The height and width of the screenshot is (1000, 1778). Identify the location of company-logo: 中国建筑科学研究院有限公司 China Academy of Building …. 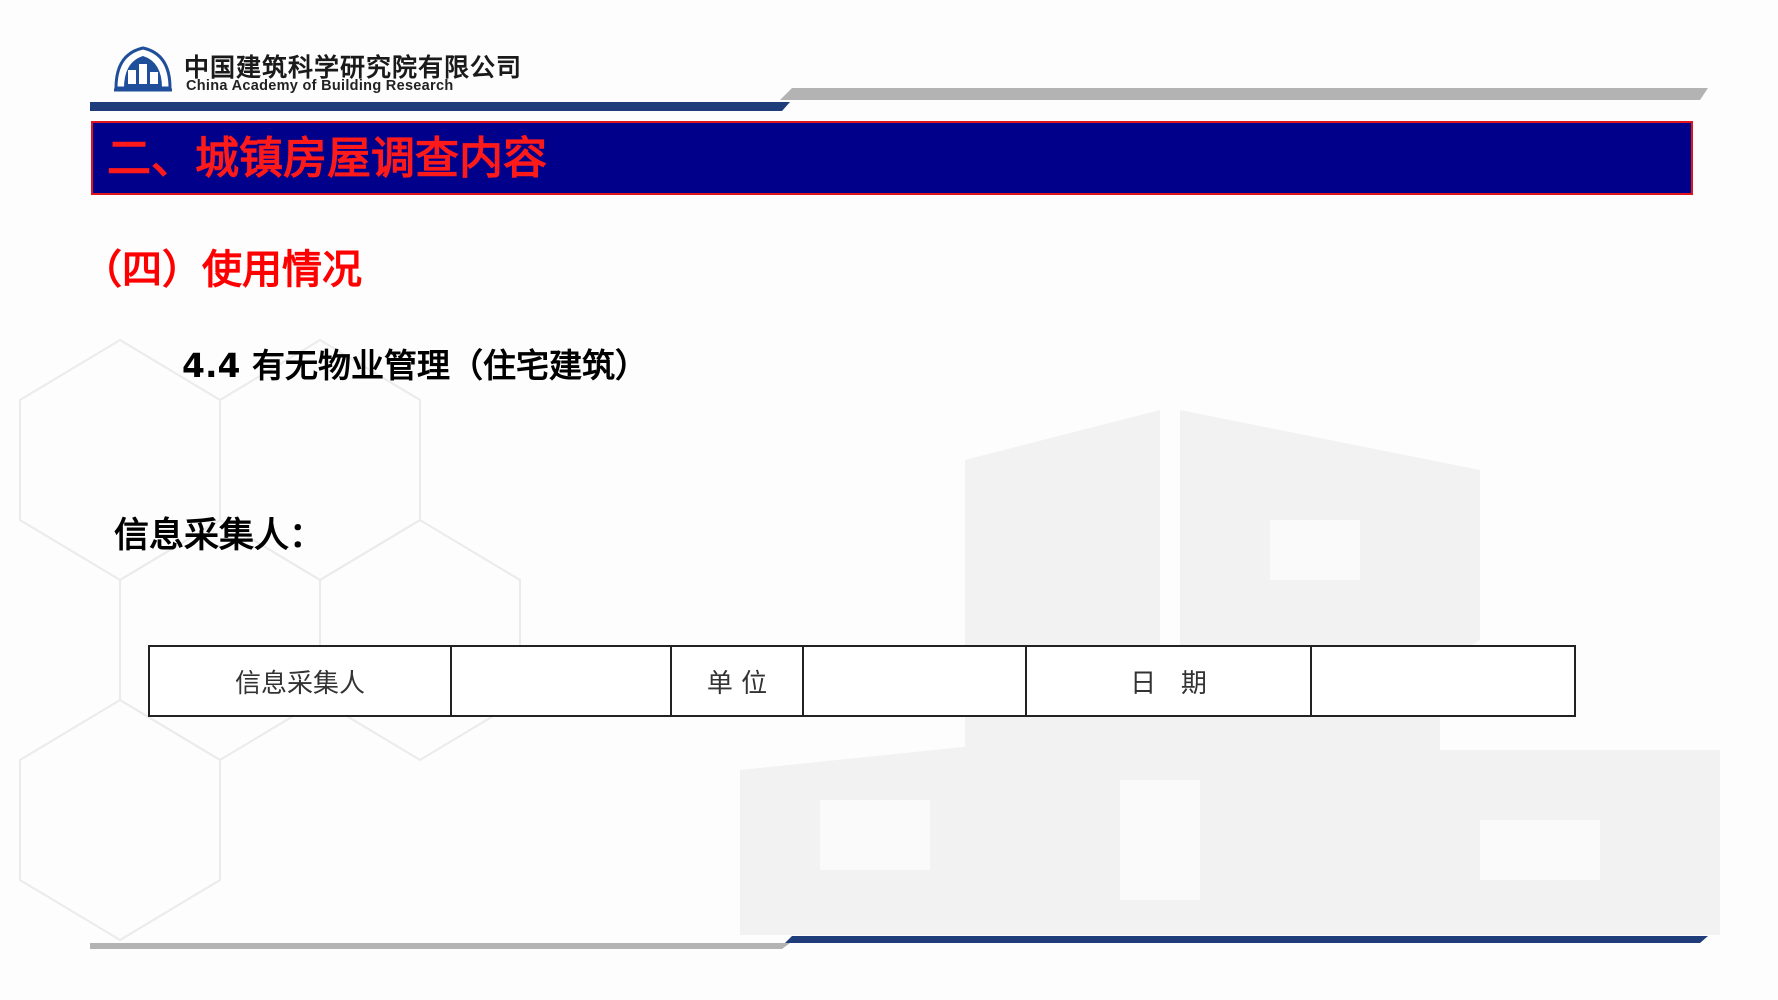
(392, 72).